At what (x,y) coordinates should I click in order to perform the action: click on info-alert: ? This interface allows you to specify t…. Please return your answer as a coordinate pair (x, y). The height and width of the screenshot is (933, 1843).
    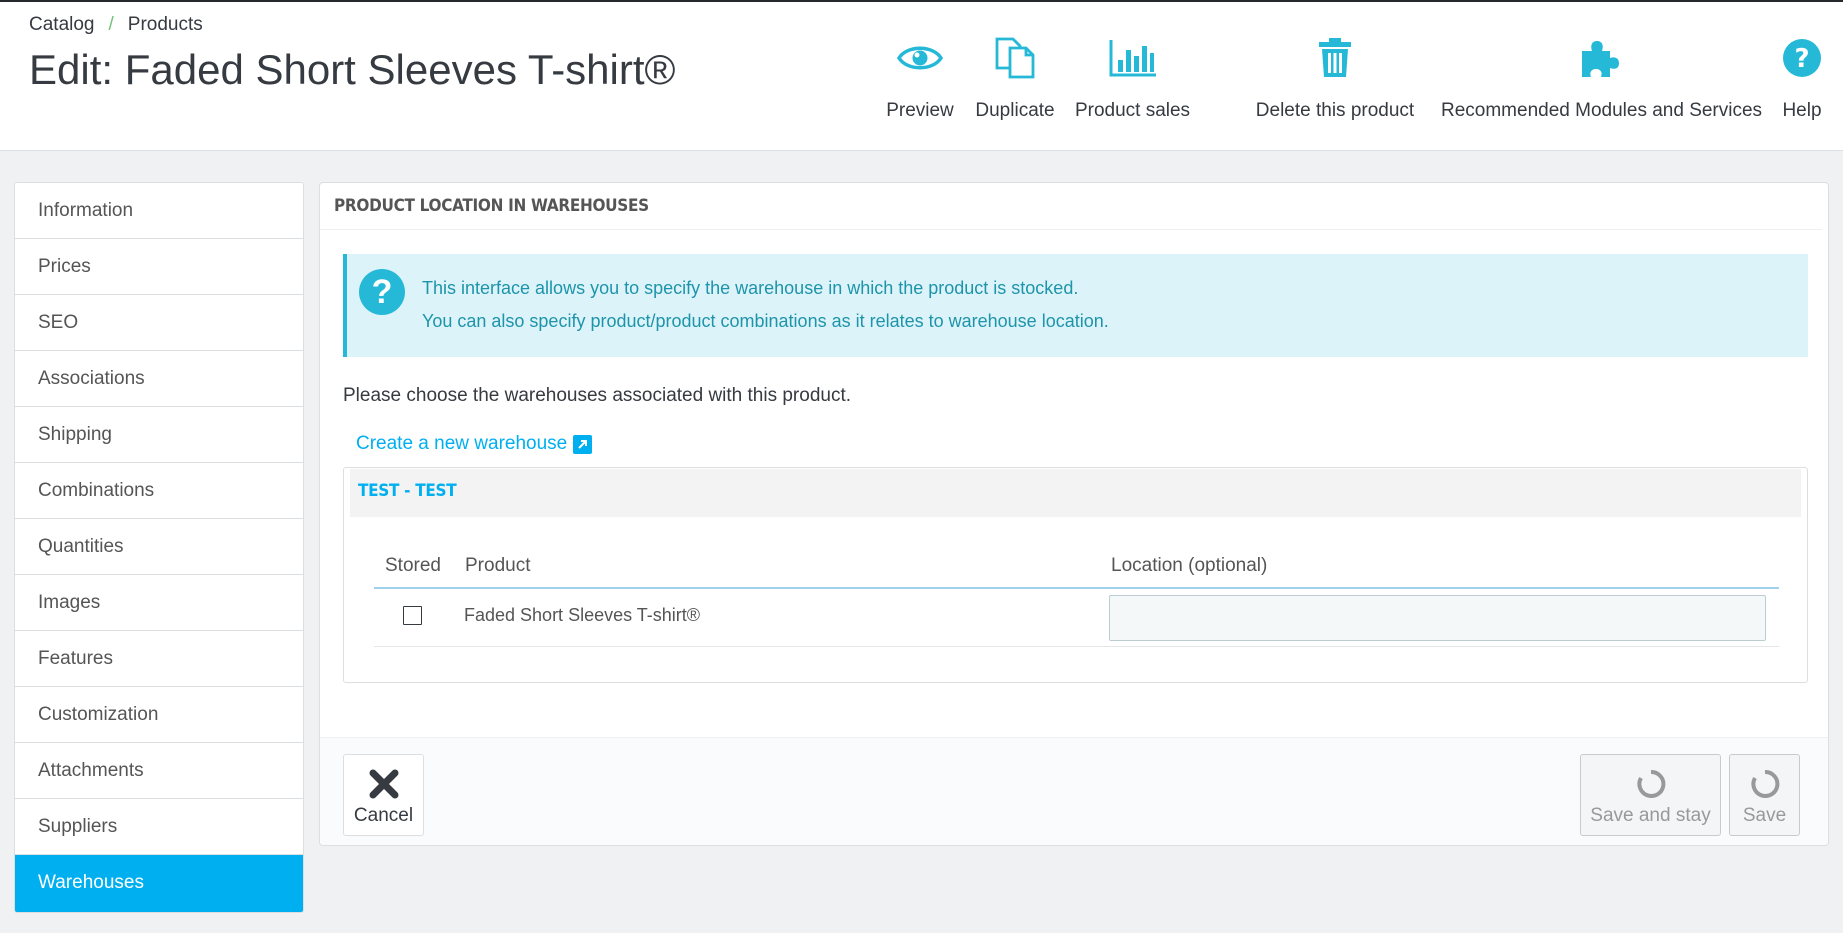
    Looking at the image, I should click on (1075, 305).